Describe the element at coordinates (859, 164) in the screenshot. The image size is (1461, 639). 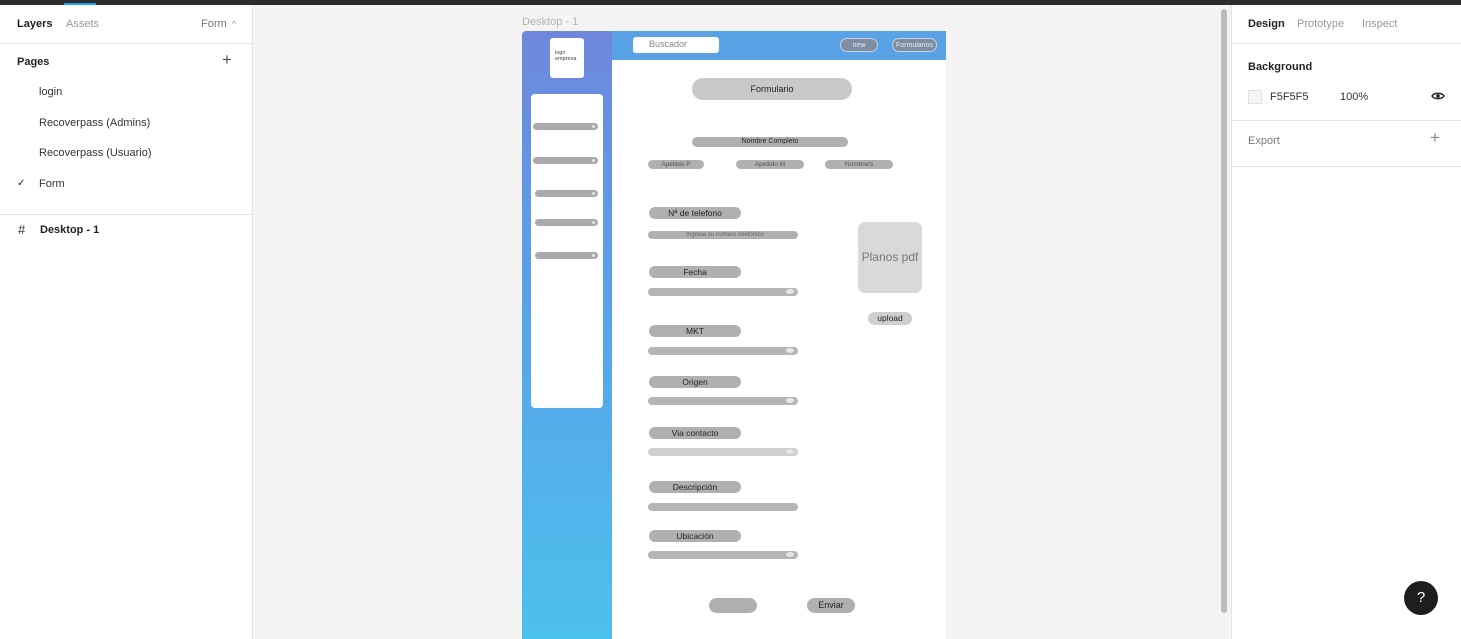
I see `mockup-nombres: Nombre/s` at that location.